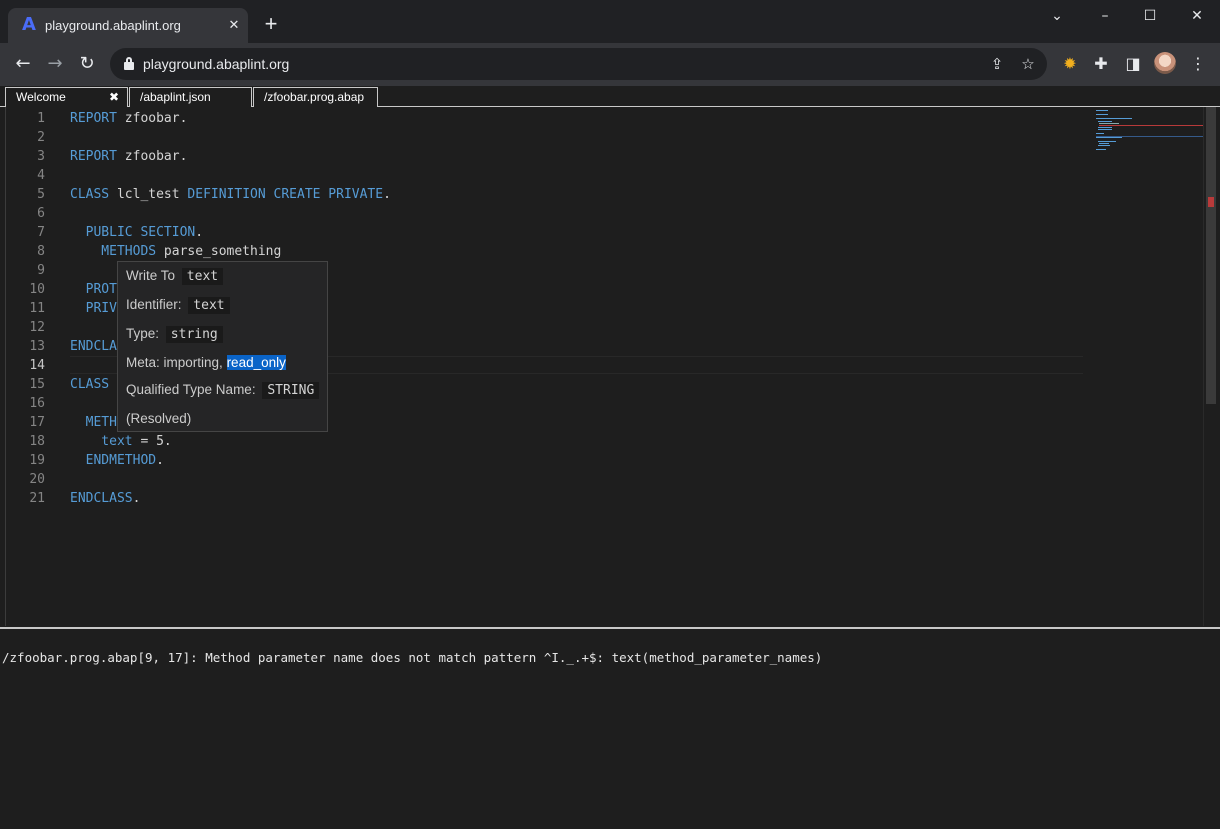 This screenshot has height=829, width=1220. What do you see at coordinates (1197, 16) in the screenshot?
I see `close-window-button: ✕` at bounding box center [1197, 16].